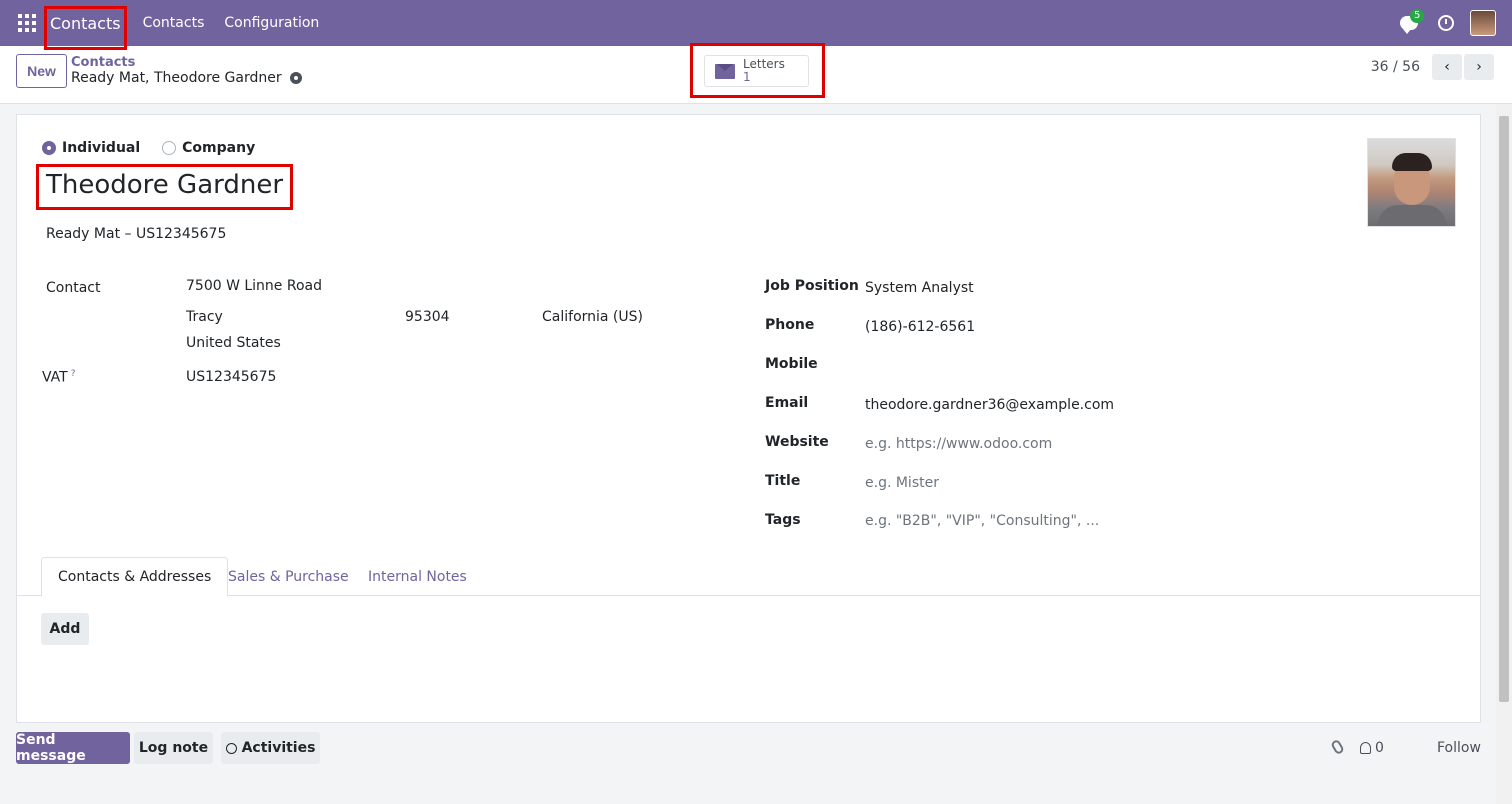 The width and height of the screenshot is (1512, 804). Describe the element at coordinates (1483, 23) in the screenshot. I see `user-avatar` at that location.